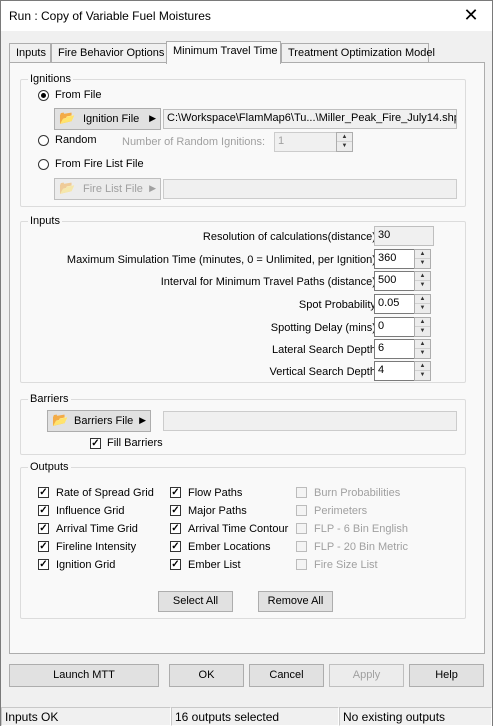 This screenshot has height=726, width=493. I want to click on num-random-ignitions-input: 1, so click(305, 142).